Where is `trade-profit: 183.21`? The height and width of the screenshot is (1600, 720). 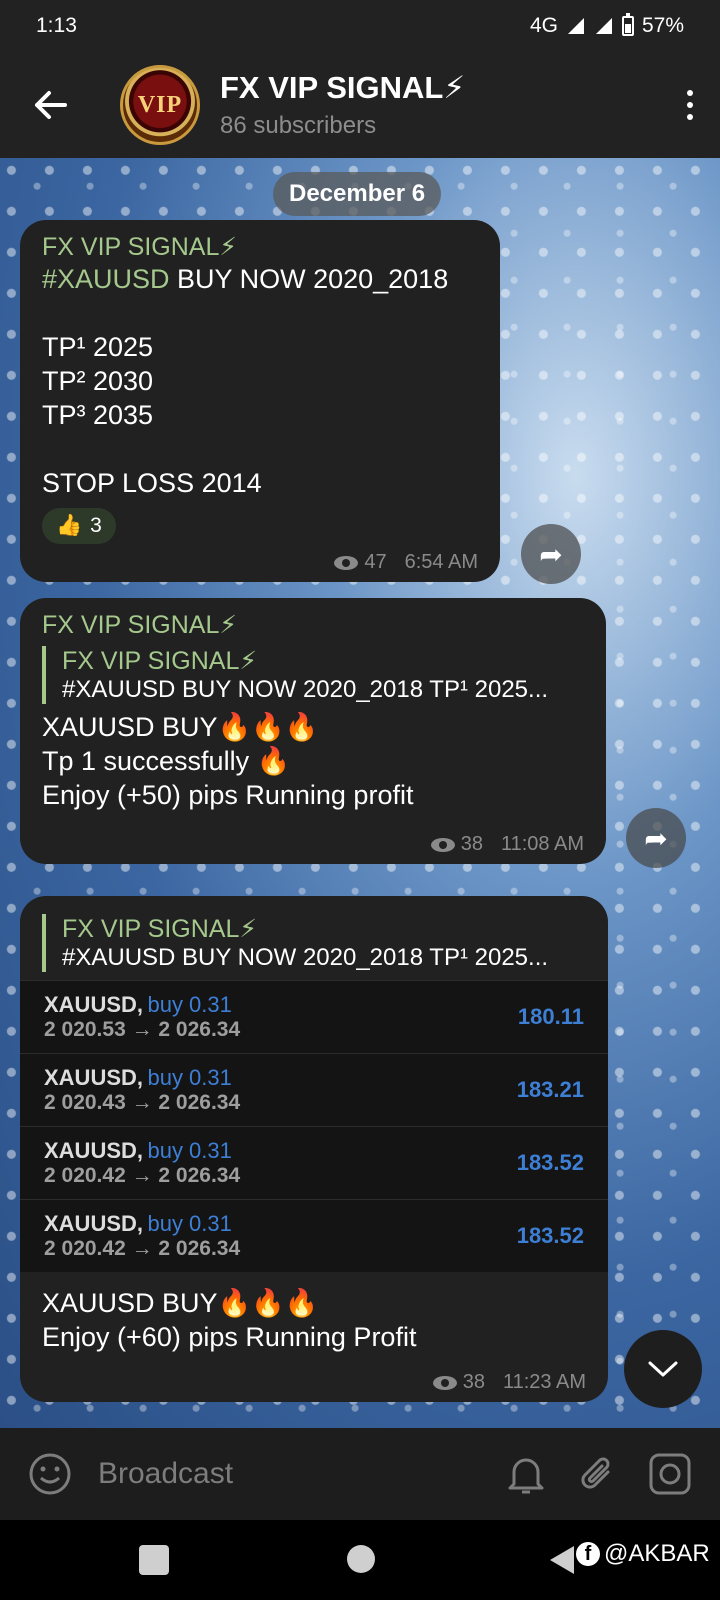 trade-profit: 183.21 is located at coordinates (550, 1089).